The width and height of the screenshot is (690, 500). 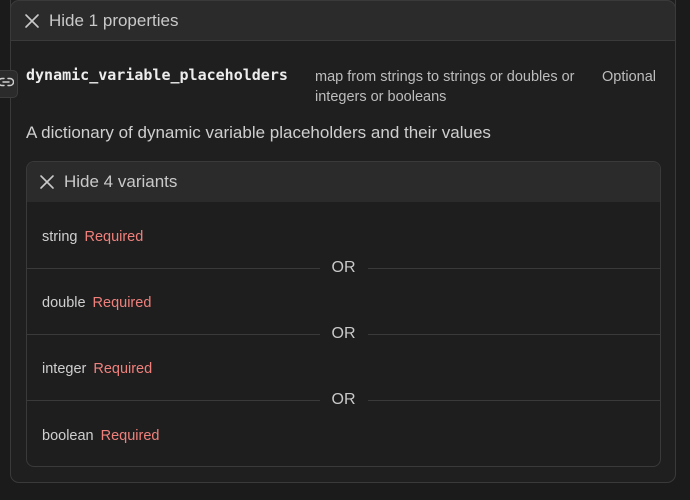 I want to click on anchor-link-button, so click(x=9, y=84).